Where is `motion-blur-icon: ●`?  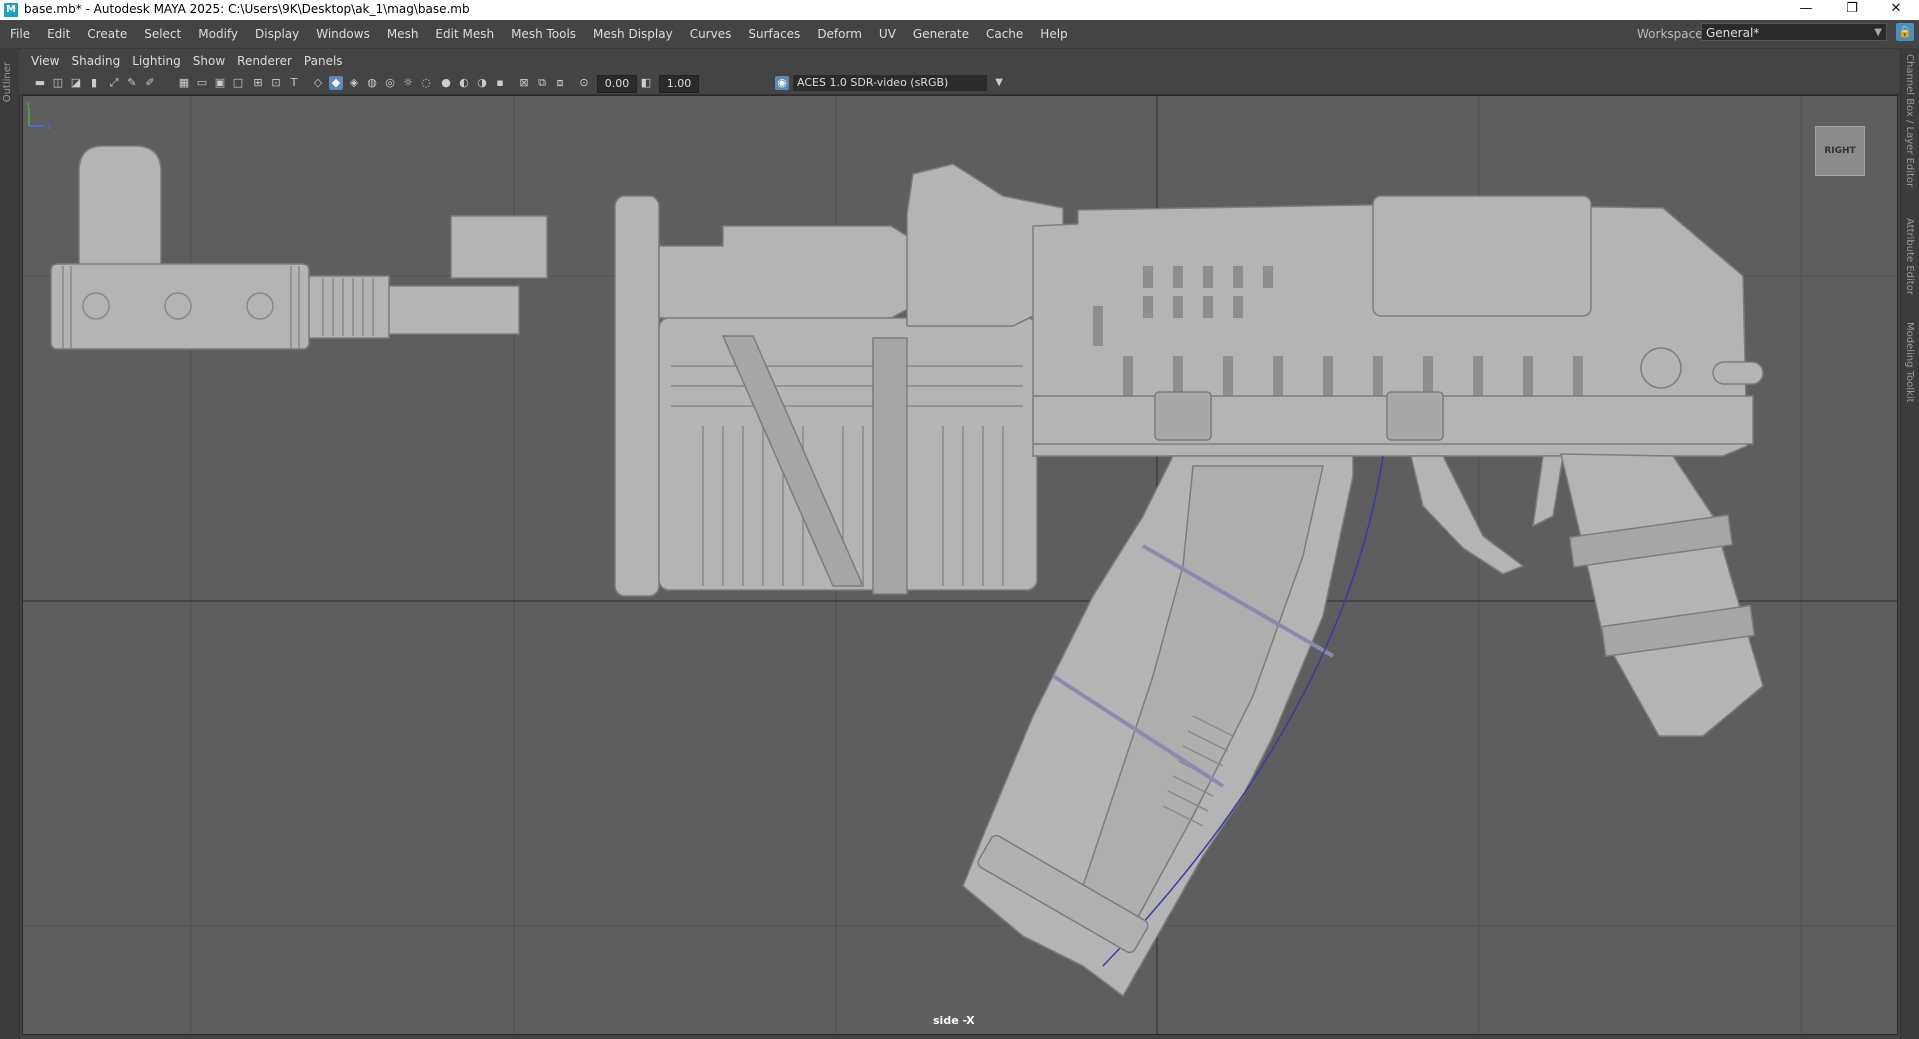 motion-blur-icon: ● is located at coordinates (446, 83).